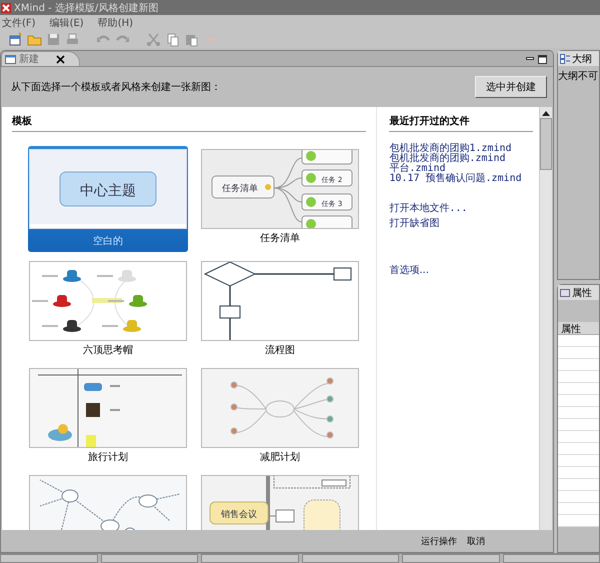  What do you see at coordinates (464, 159) in the screenshot?
I see `recent-file-link: 包机批发商的团购.zmind` at bounding box center [464, 159].